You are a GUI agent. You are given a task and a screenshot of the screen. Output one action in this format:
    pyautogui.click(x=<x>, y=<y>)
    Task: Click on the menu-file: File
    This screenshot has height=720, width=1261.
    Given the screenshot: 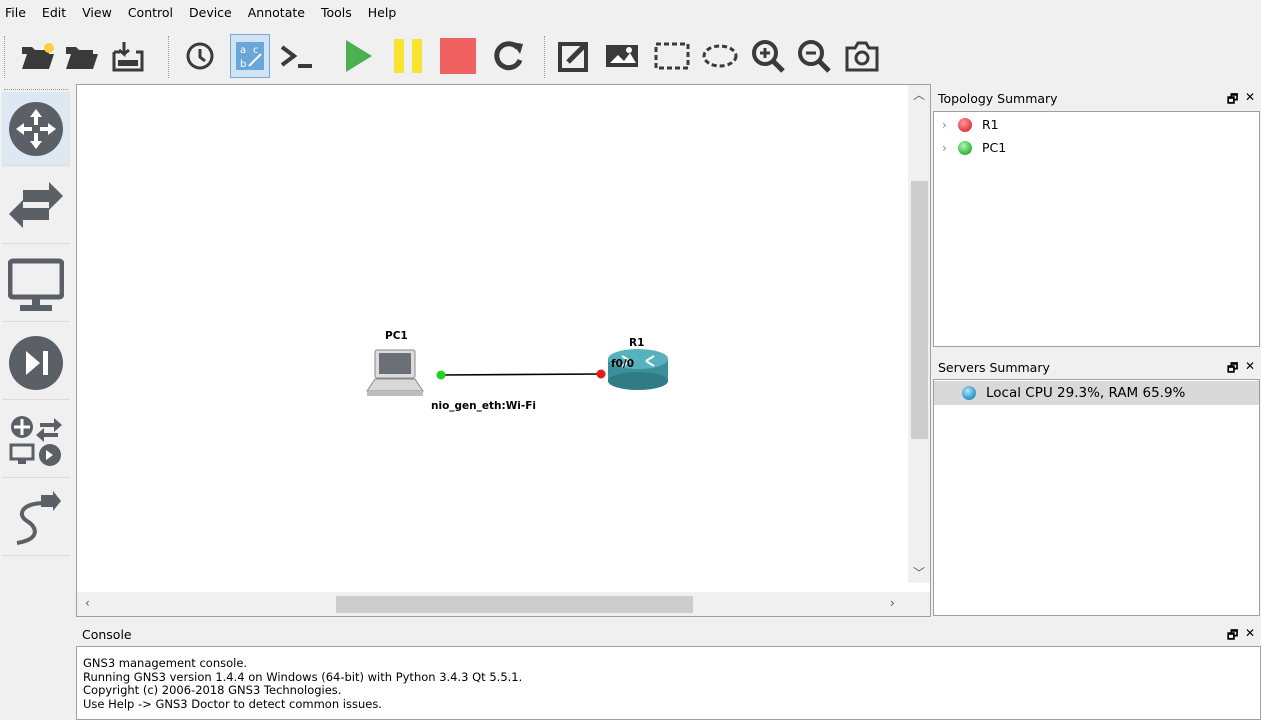 What is the action you would take?
    pyautogui.click(x=17, y=13)
    